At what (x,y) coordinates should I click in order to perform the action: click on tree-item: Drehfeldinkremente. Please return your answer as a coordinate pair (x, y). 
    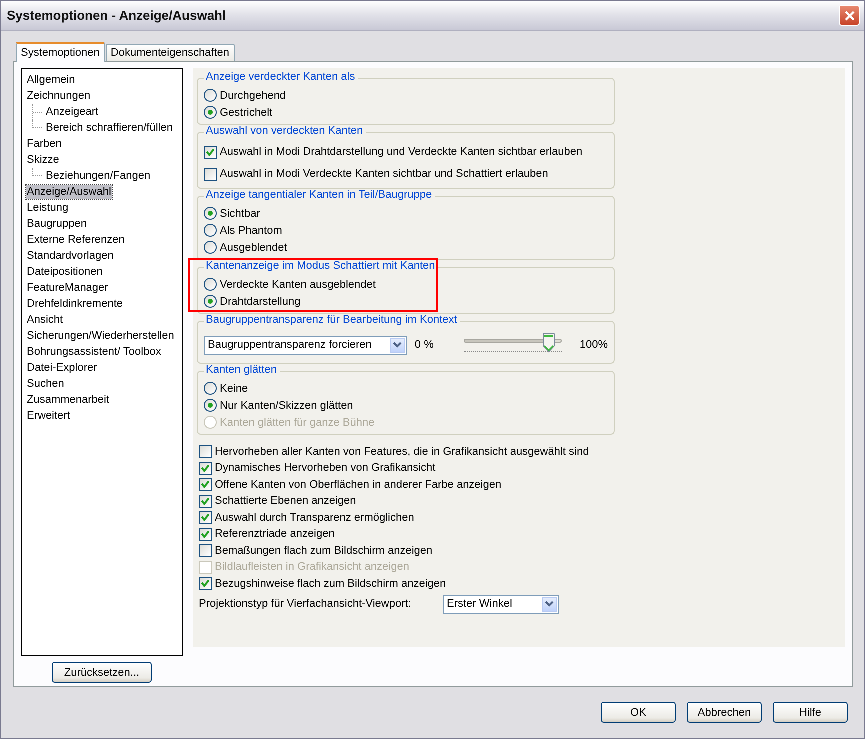
    Looking at the image, I should click on (75, 304).